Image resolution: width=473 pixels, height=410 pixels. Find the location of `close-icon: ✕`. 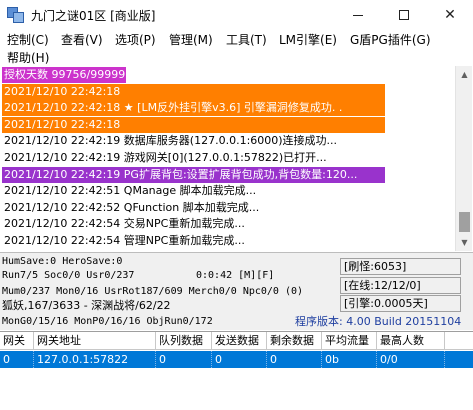

close-icon: ✕ is located at coordinates (450, 15).